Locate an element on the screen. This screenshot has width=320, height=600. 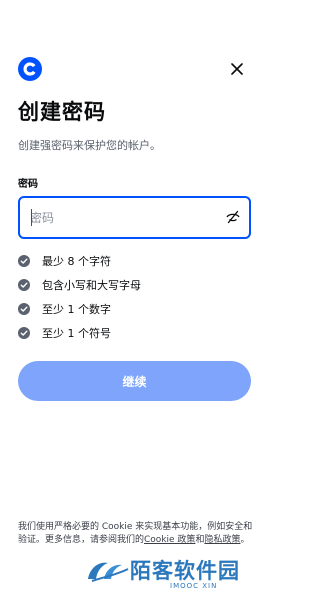
page-title: 创建密码 is located at coordinates (62, 112).